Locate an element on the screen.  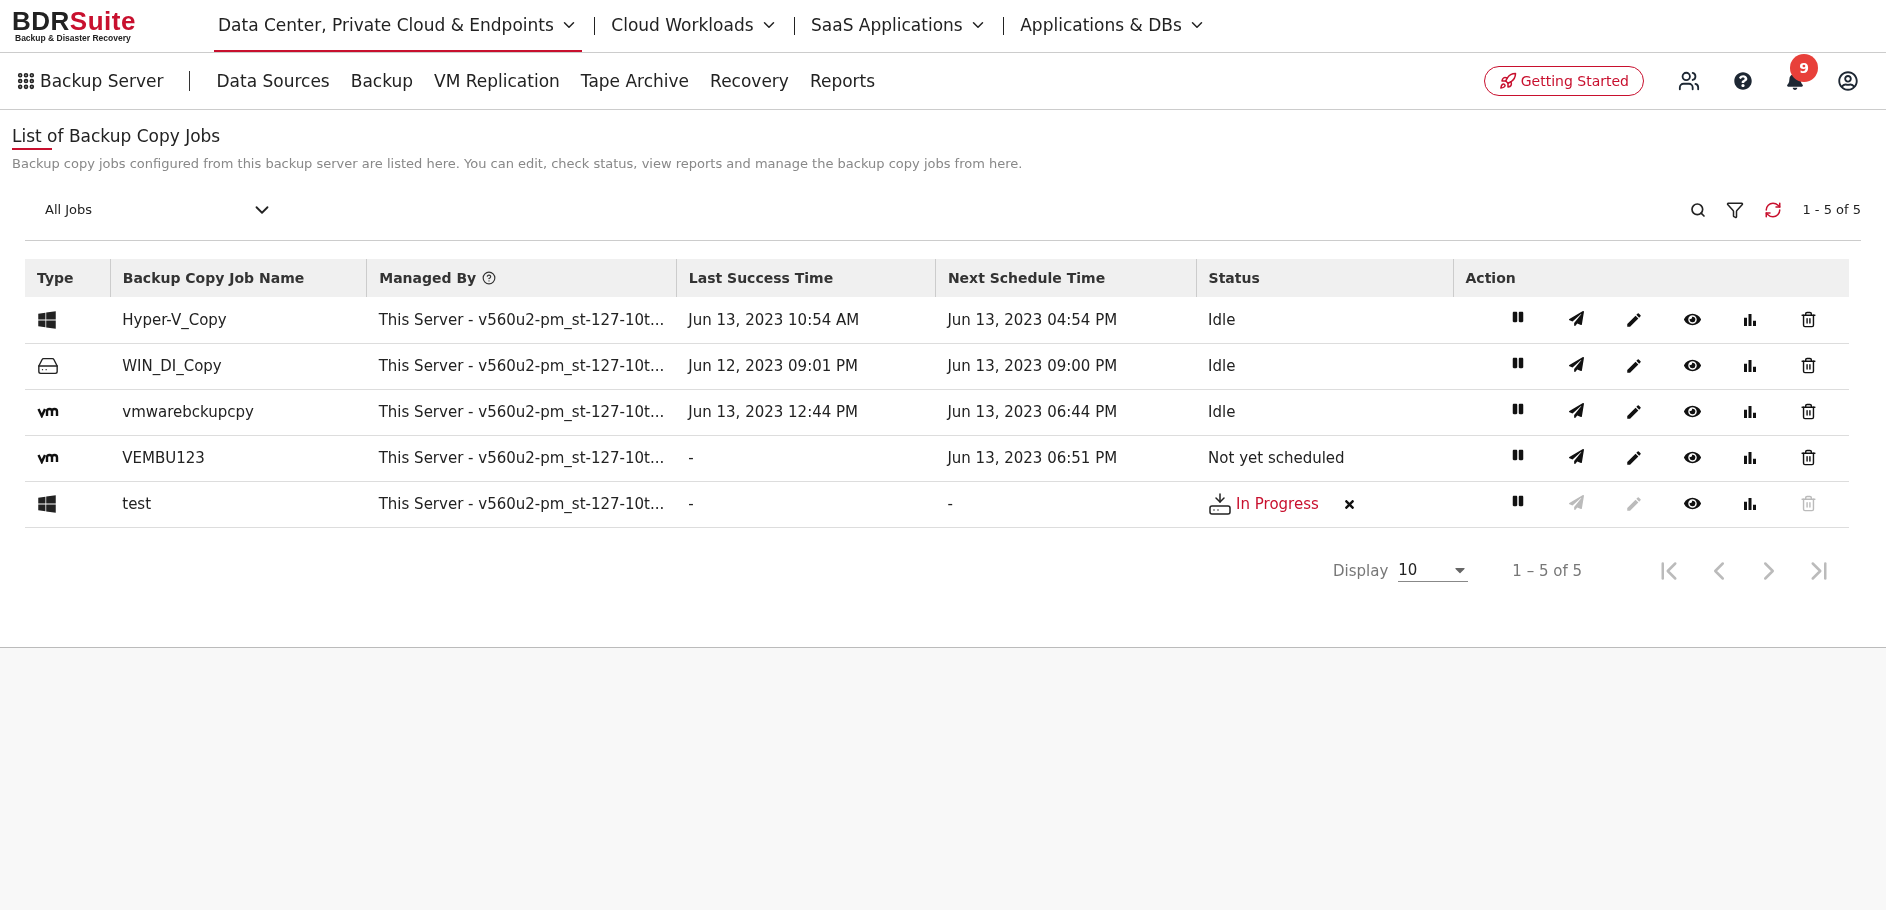
nav-tab: Cloud Workloads is located at coordinates (694, 26).